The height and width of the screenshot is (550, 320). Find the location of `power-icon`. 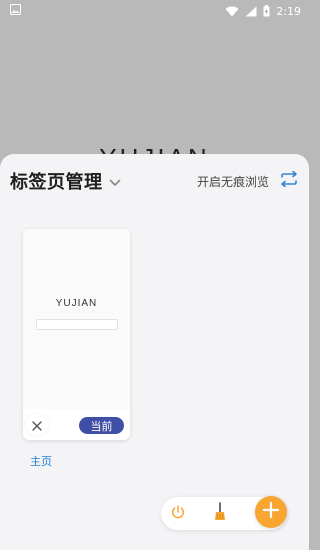

power-icon is located at coordinates (178, 514).